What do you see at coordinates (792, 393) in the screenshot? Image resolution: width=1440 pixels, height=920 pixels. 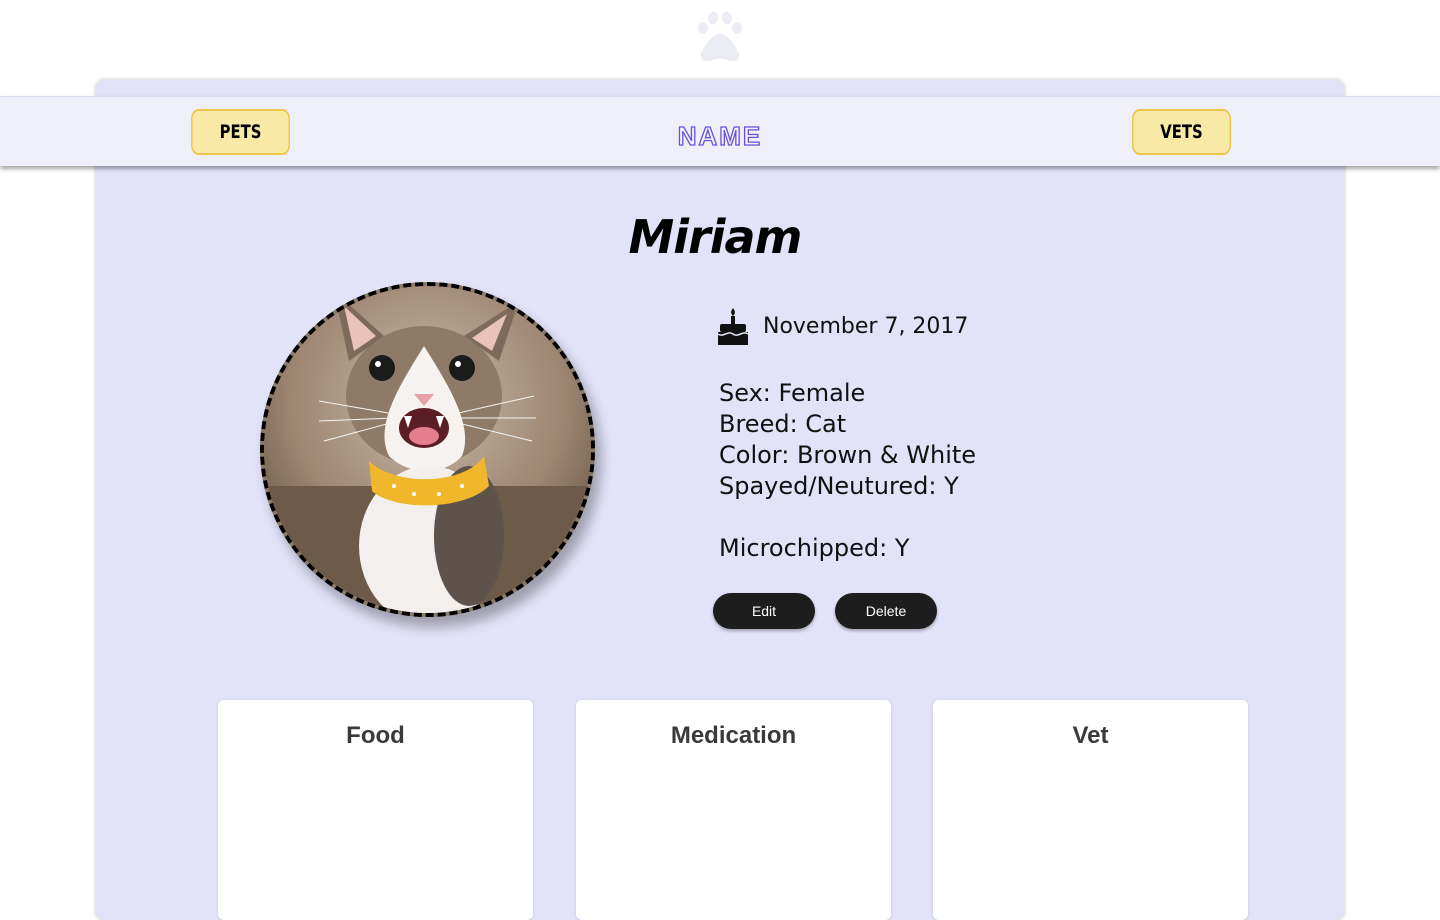 I see `sex-detail: Sex: Female` at bounding box center [792, 393].